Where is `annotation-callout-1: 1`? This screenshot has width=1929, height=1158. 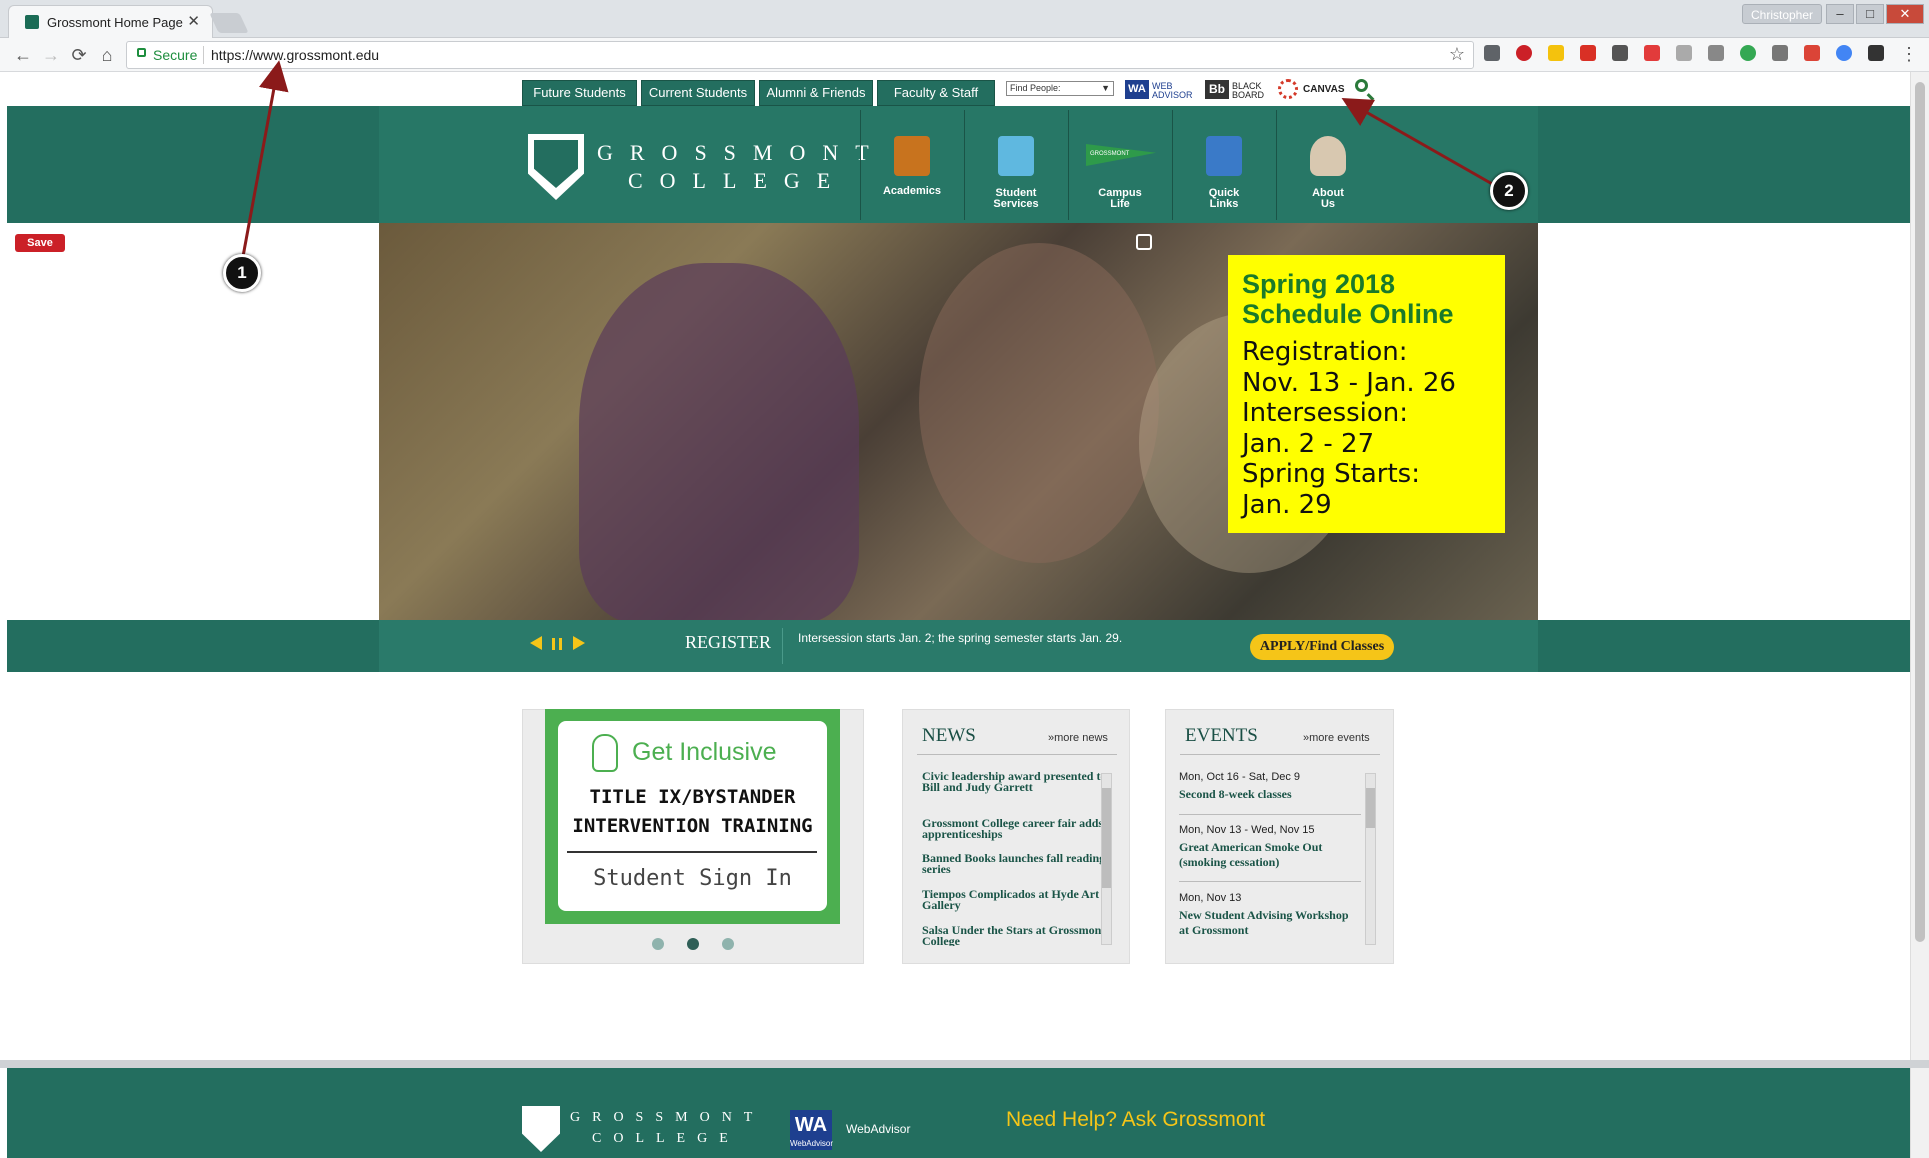 annotation-callout-1: 1 is located at coordinates (242, 273).